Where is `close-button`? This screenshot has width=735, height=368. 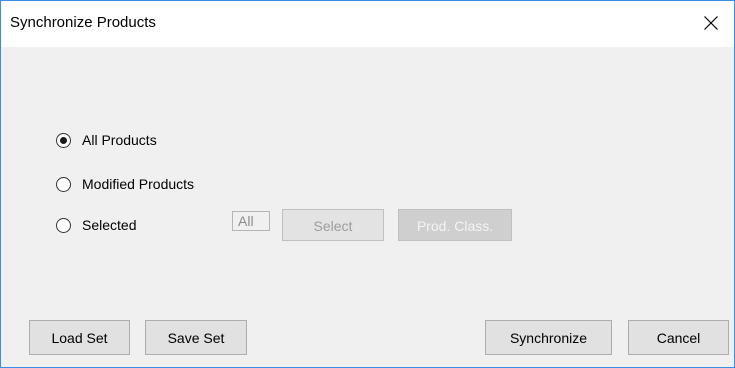 close-button is located at coordinates (711, 24).